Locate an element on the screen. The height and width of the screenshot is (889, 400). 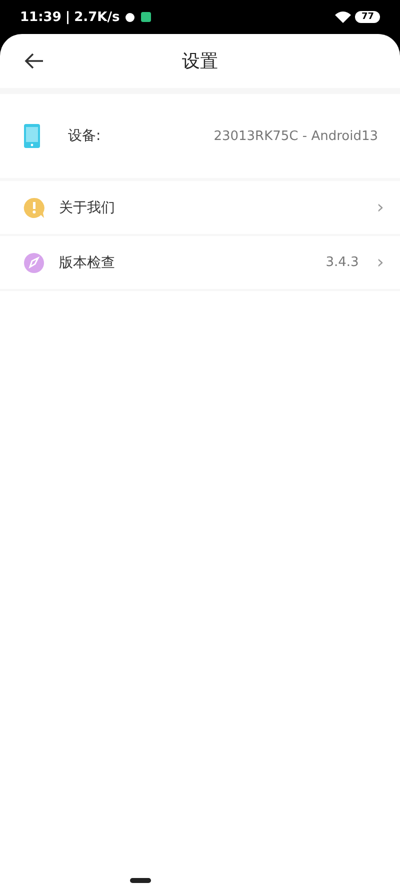
battery-level: 77 is located at coordinates (367, 17).